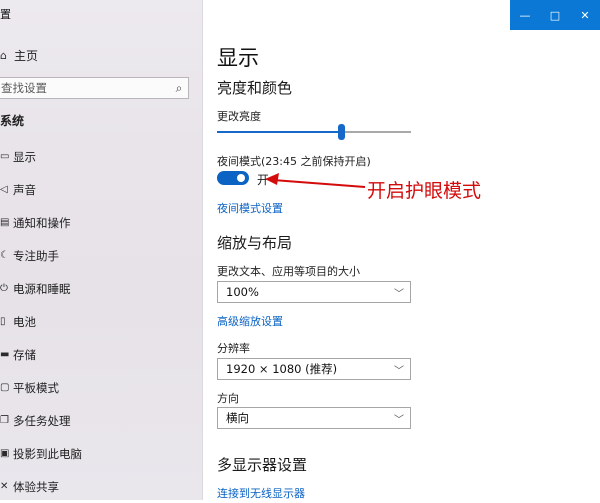  Describe the element at coordinates (100, 156) in the screenshot. I see `sidebar-item-0: ▭ 显示` at that location.